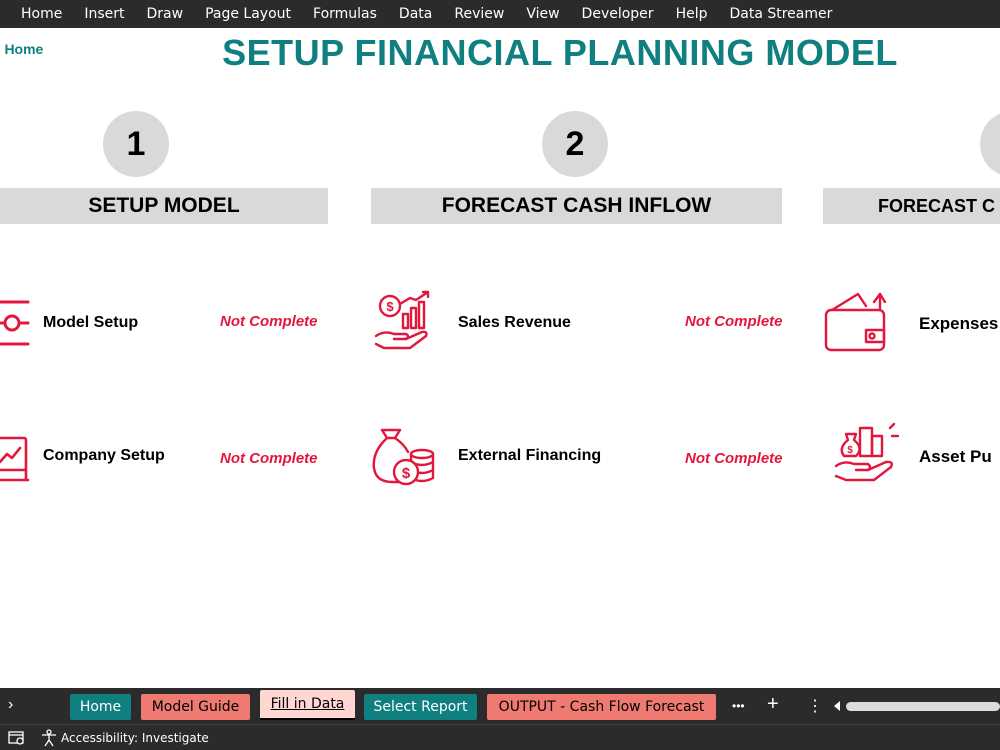 This screenshot has width=1000, height=750. What do you see at coordinates (420, 707) in the screenshot?
I see `sheet-tab-select-report: Select Report` at bounding box center [420, 707].